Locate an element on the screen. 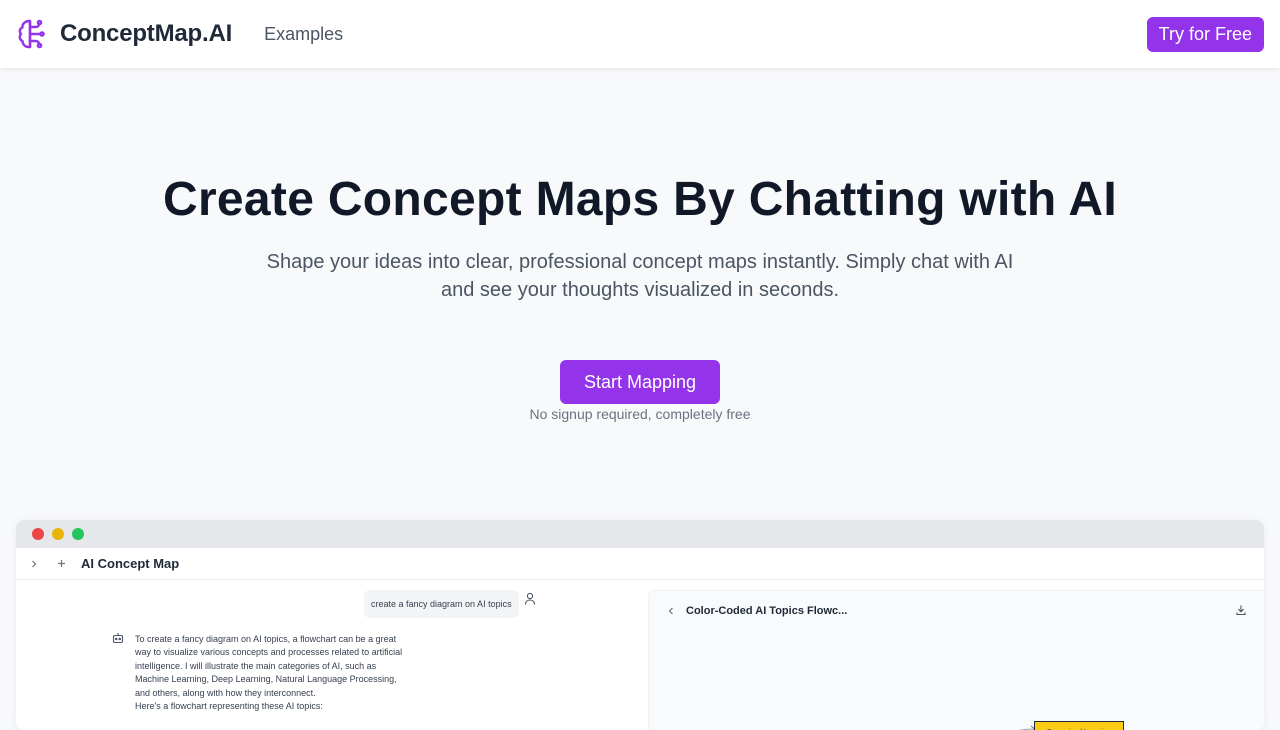 The height and width of the screenshot is (730, 1280). brand-name: ConceptMap.AI is located at coordinates (146, 33).